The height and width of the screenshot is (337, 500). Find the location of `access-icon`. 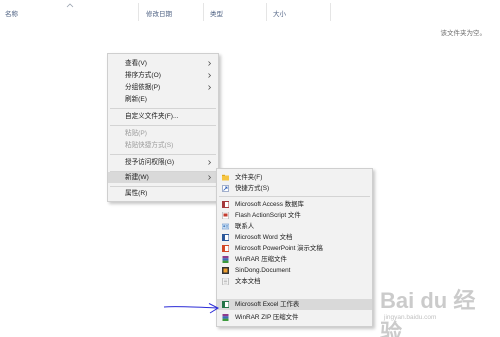

access-icon is located at coordinates (225, 204).